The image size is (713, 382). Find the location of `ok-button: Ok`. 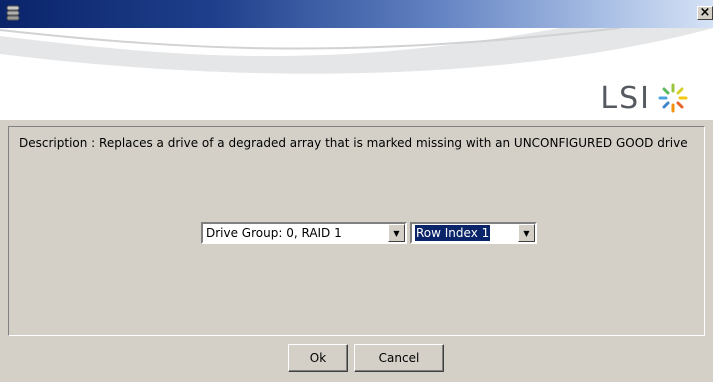

ok-button: Ok is located at coordinates (318, 358).